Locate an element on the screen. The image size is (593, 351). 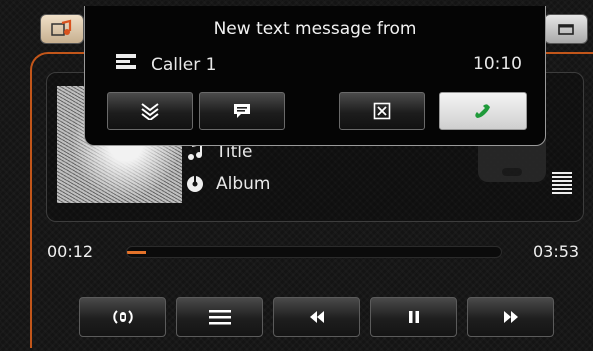
caller-row: Caller 1 is located at coordinates (165, 64).